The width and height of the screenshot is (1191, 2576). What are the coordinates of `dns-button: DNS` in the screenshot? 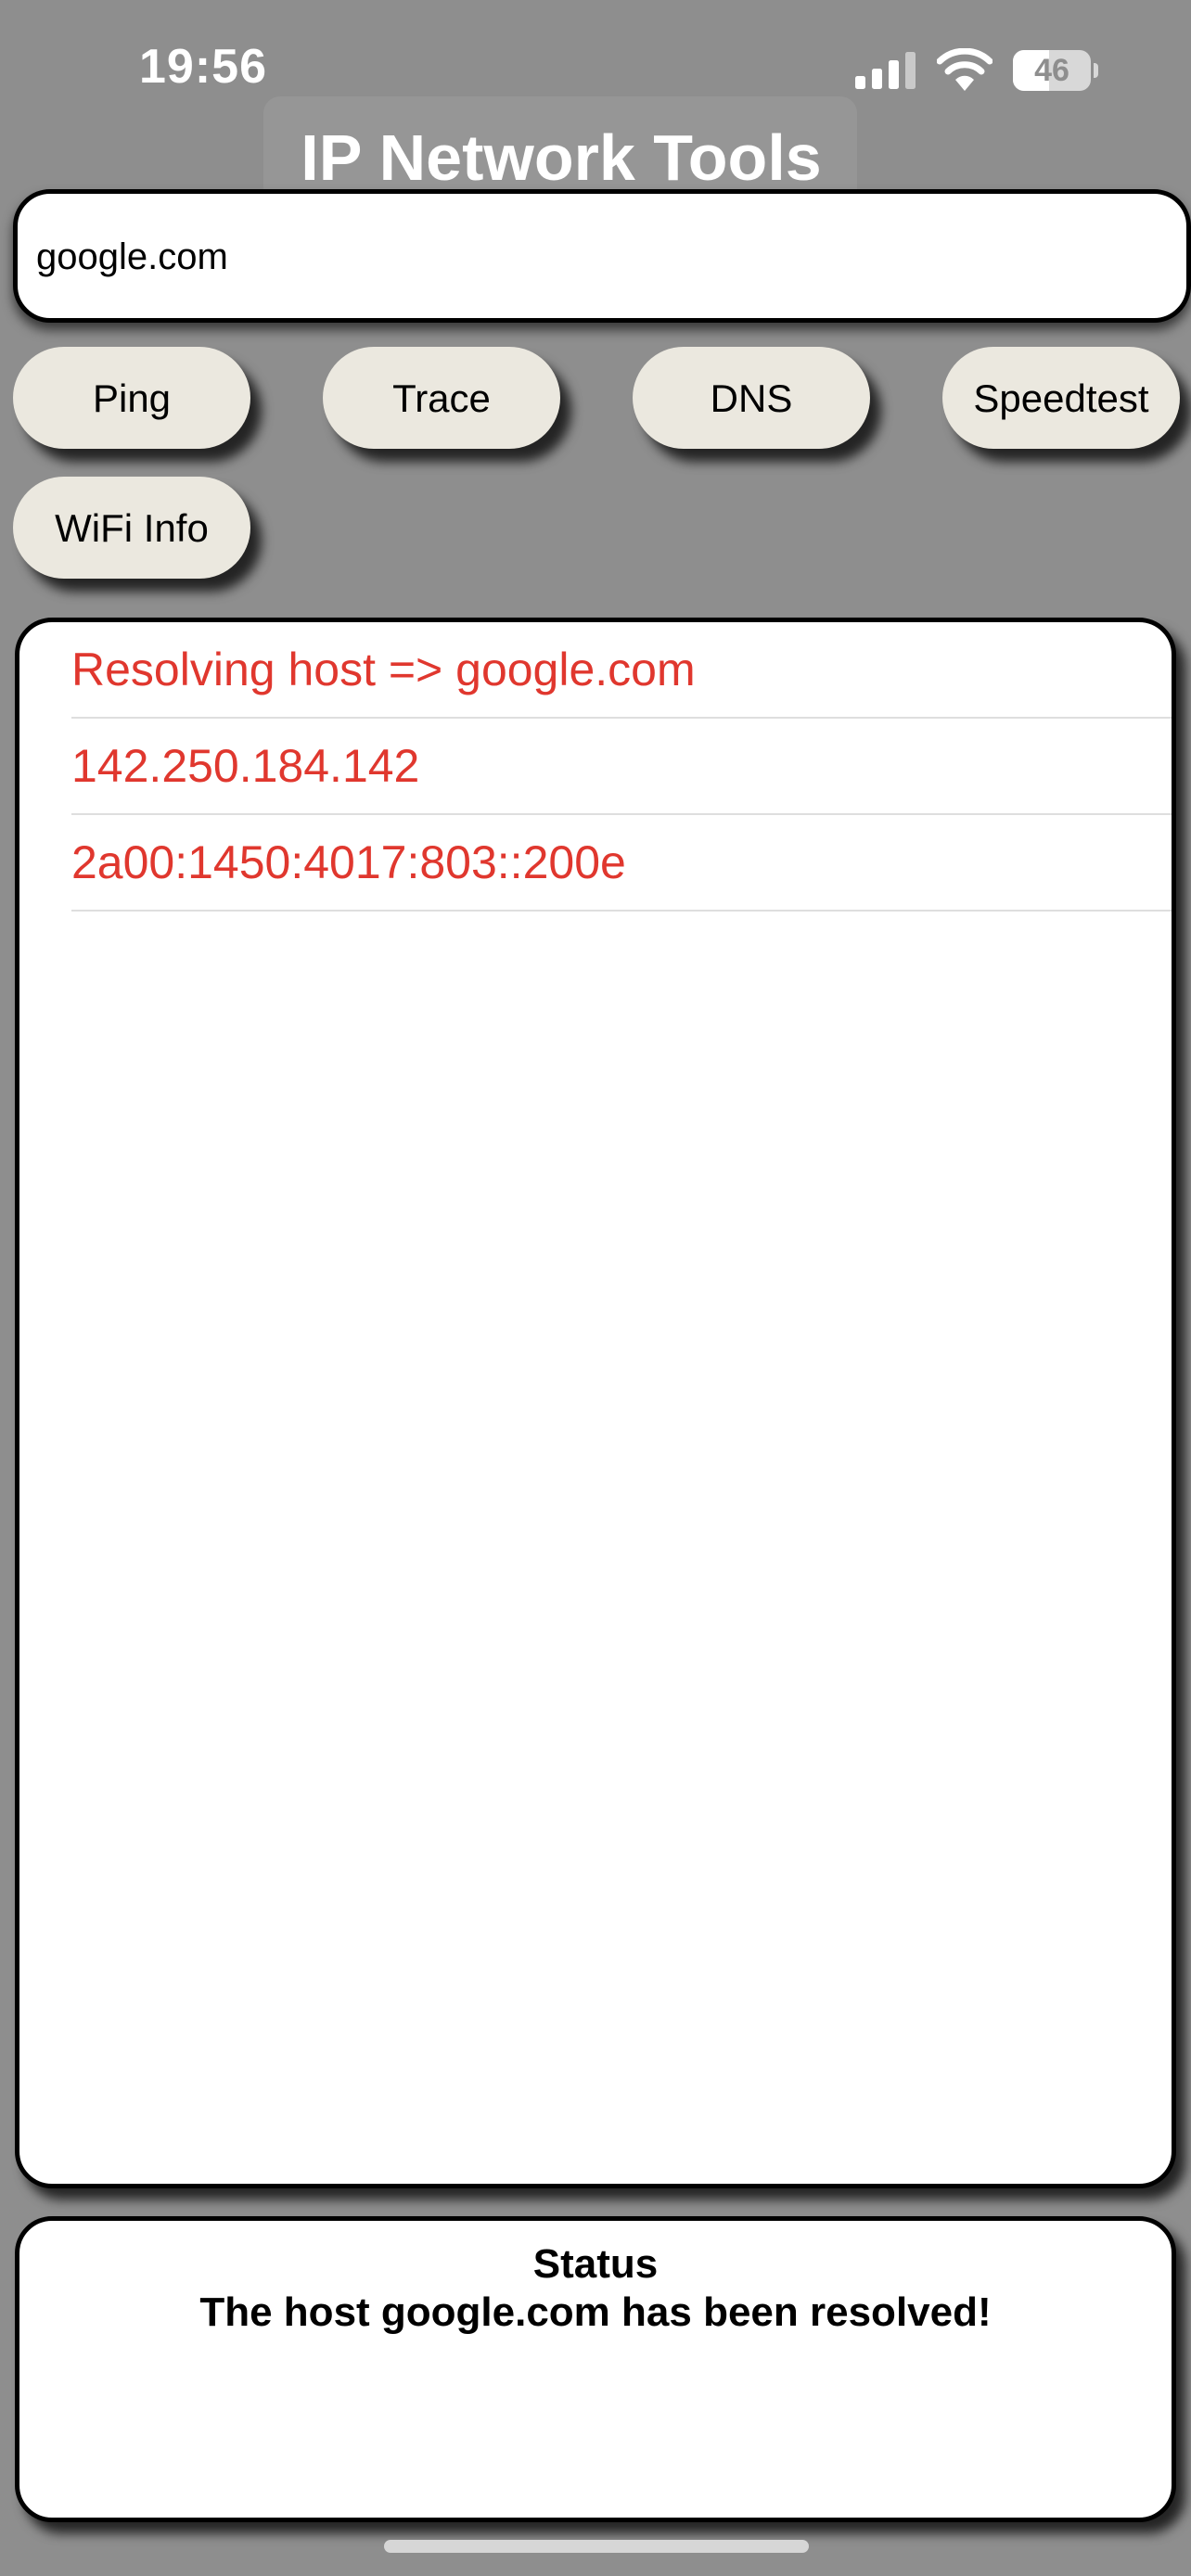 It's located at (751, 398).